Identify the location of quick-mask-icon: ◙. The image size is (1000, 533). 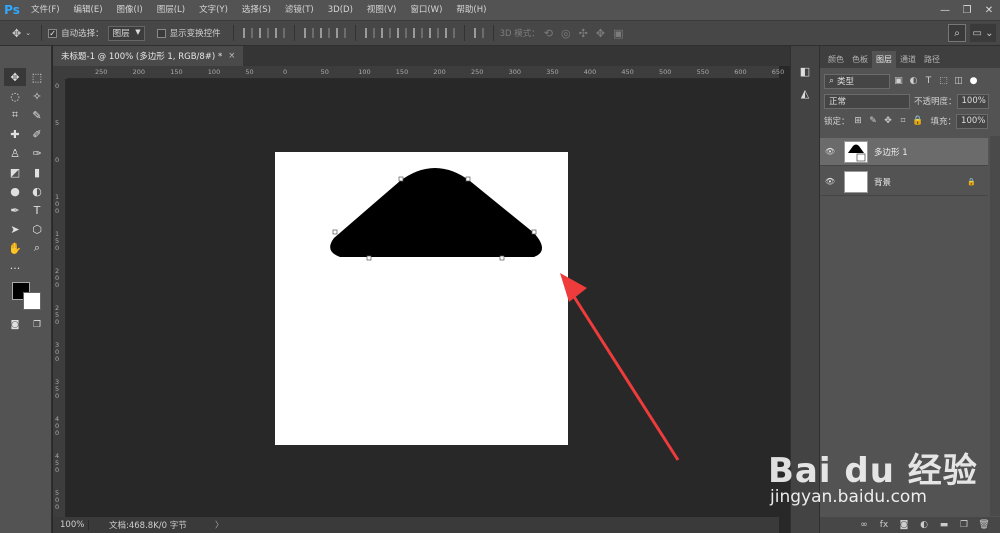
(15, 325).